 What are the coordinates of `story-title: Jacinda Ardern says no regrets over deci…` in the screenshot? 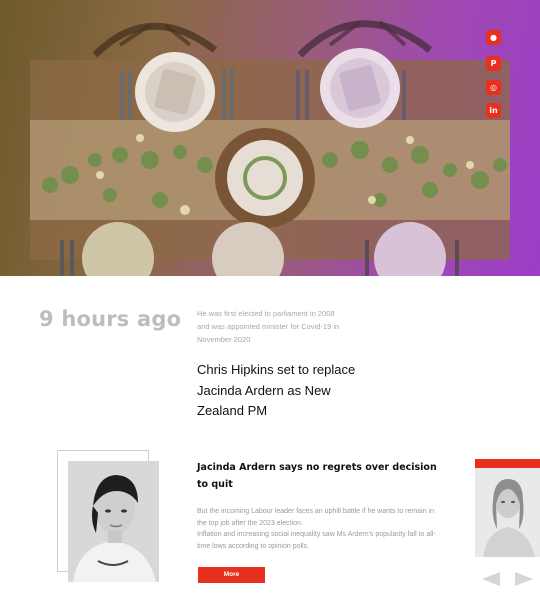 It's located at (317, 476).